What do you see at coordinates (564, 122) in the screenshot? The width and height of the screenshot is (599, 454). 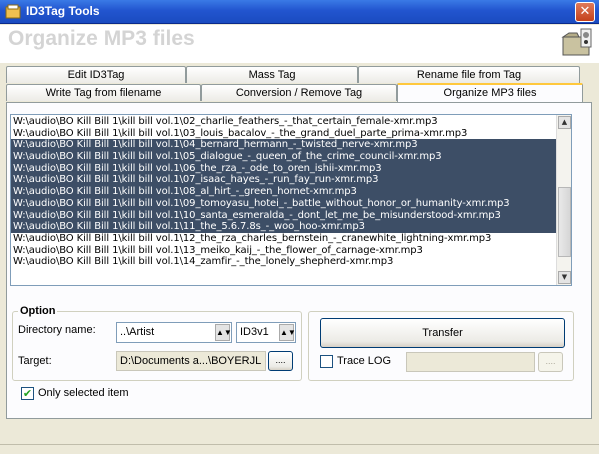 I see `scroll-up-button: ▲` at bounding box center [564, 122].